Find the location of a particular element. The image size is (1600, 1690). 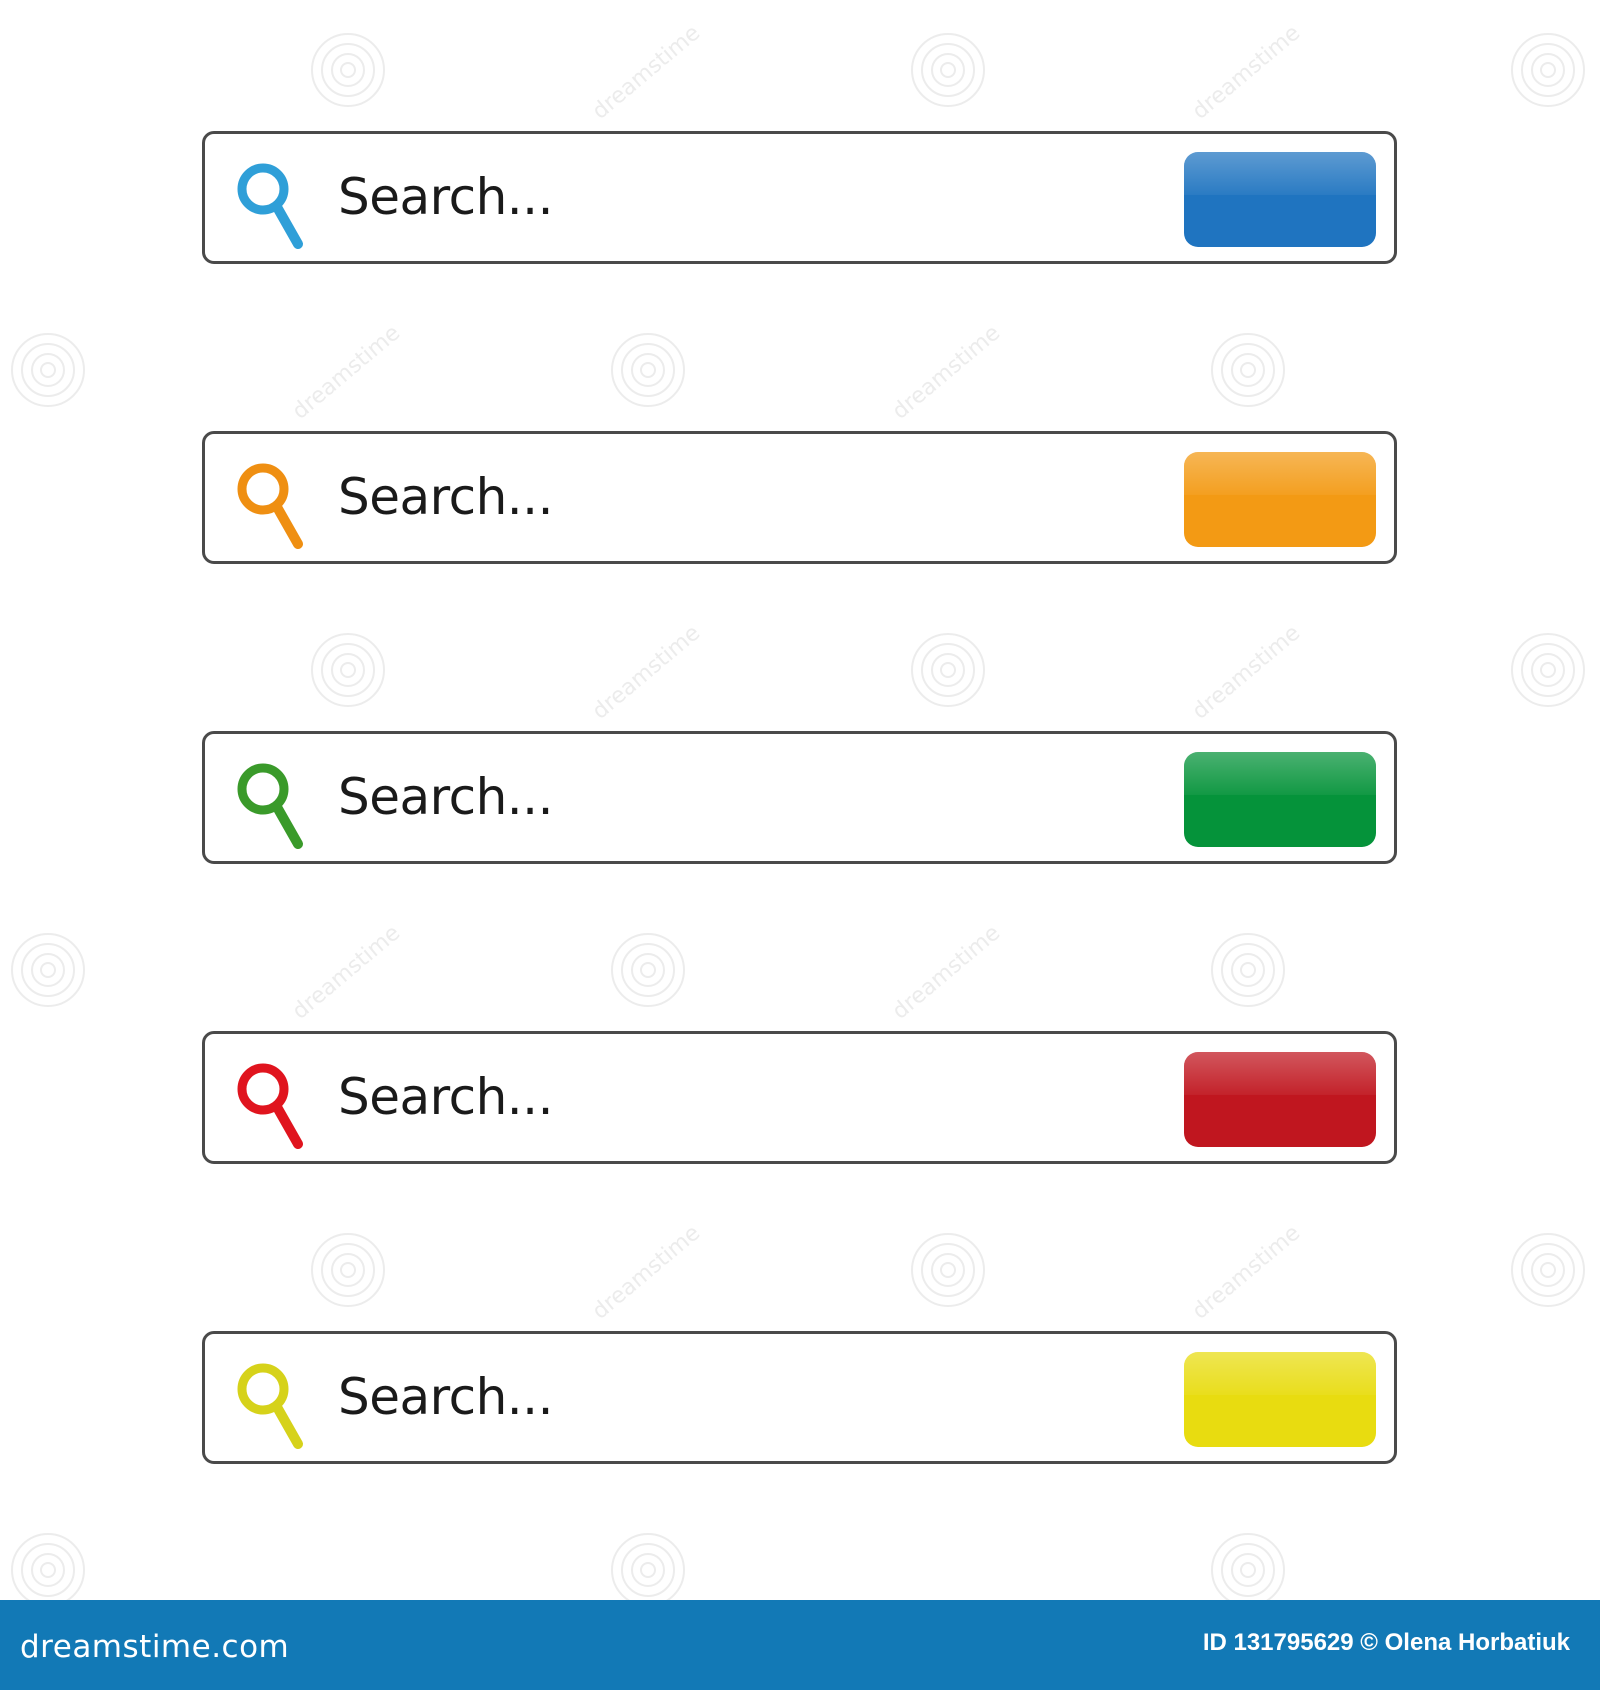

image-credit: ID 131795629 © Olena Horbatiuk is located at coordinates (1386, 1642).